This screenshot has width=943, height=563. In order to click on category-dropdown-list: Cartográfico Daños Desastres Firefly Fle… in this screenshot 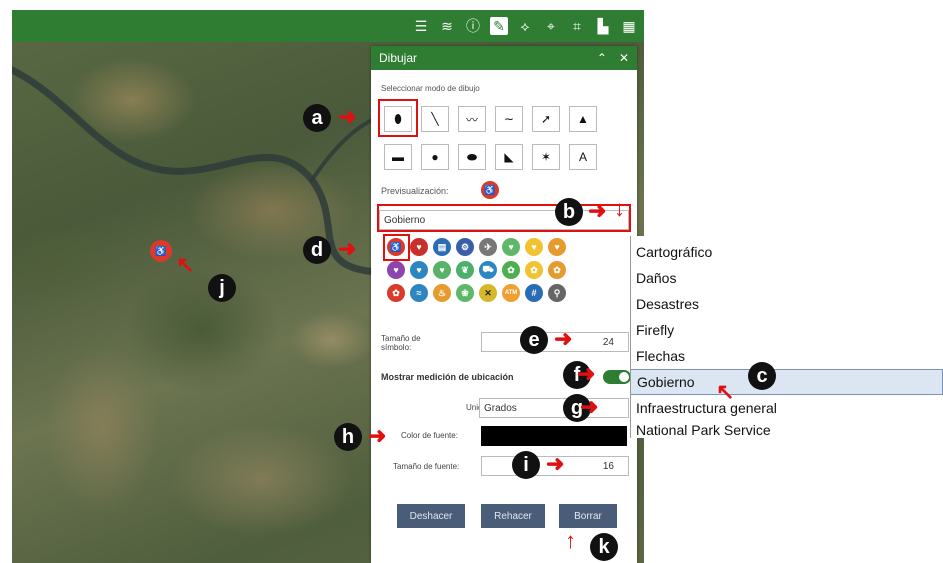, I will do `click(786, 337)`.